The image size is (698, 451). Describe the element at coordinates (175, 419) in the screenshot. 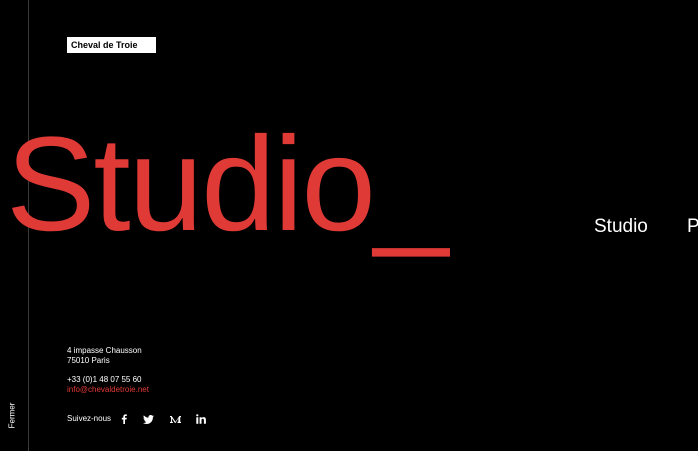

I see `medium-icon` at that location.